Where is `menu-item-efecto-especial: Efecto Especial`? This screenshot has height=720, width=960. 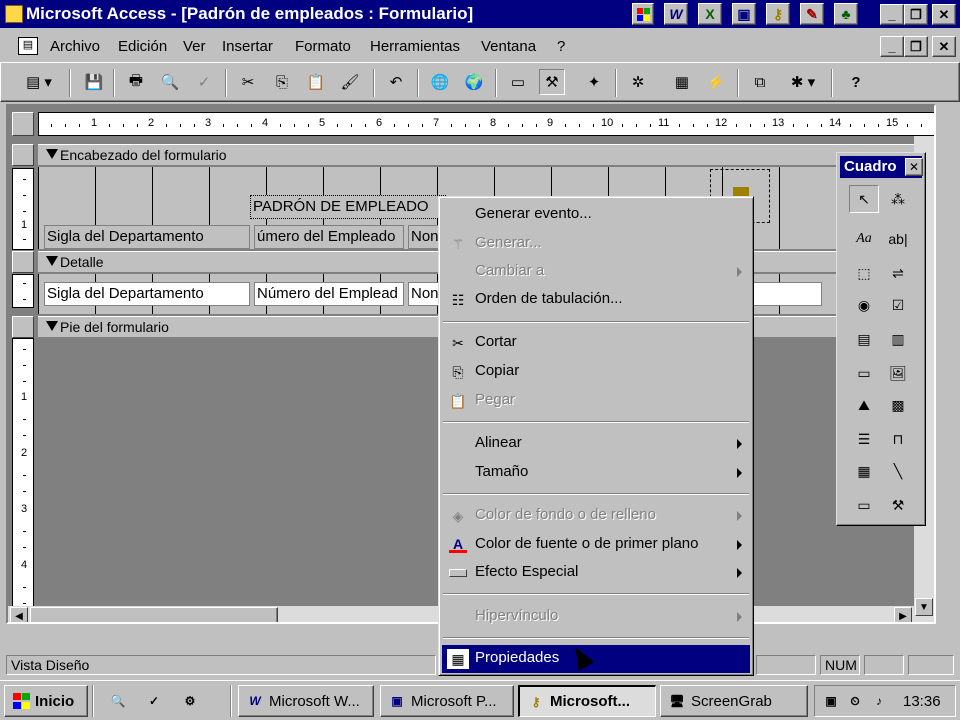
menu-item-efecto-especial: Efecto Especial is located at coordinates (596, 573).